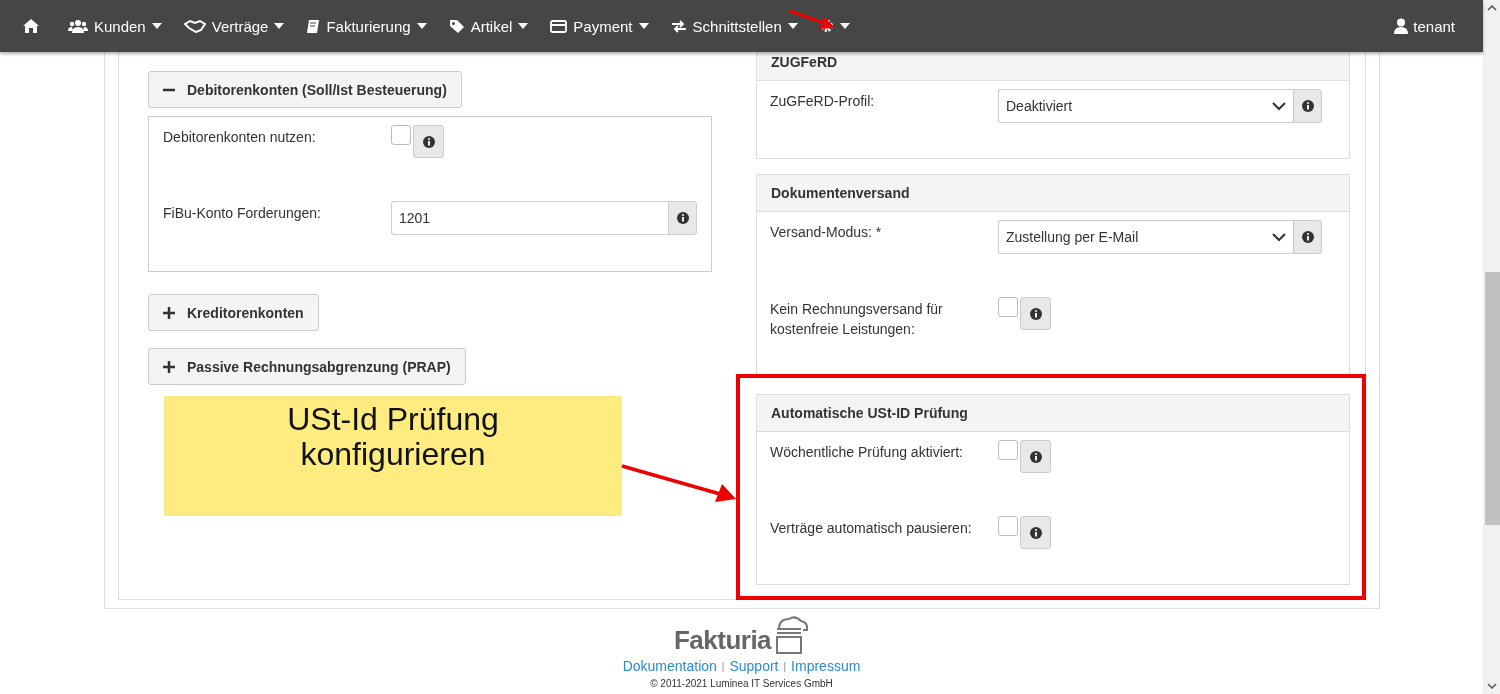 This screenshot has width=1500, height=694. What do you see at coordinates (115, 26) in the screenshot?
I see `nav-menu: Kunden` at bounding box center [115, 26].